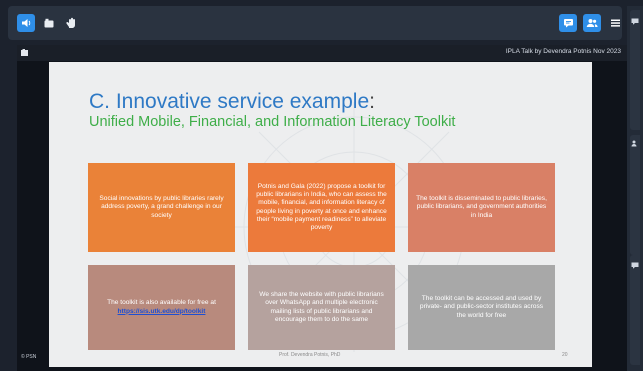 Image resolution: width=643 pixels, height=371 pixels. I want to click on users-button, so click(592, 23).